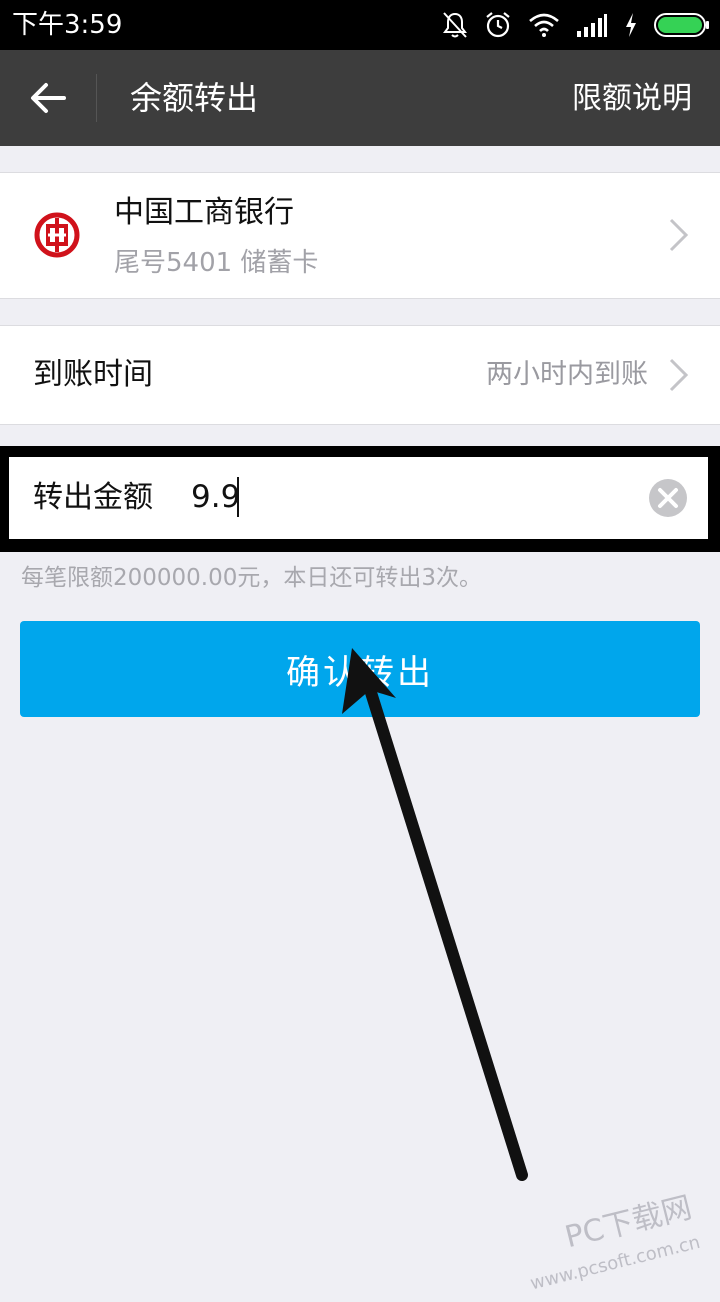  I want to click on clear-icon, so click(668, 498).